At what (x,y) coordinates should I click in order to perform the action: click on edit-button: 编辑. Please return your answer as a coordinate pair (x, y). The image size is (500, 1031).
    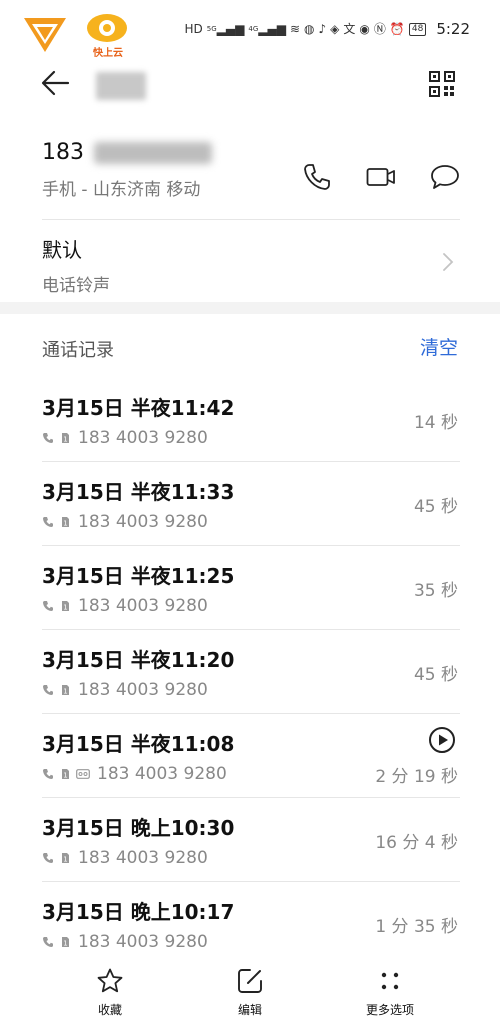
    Looking at the image, I should click on (250, 991).